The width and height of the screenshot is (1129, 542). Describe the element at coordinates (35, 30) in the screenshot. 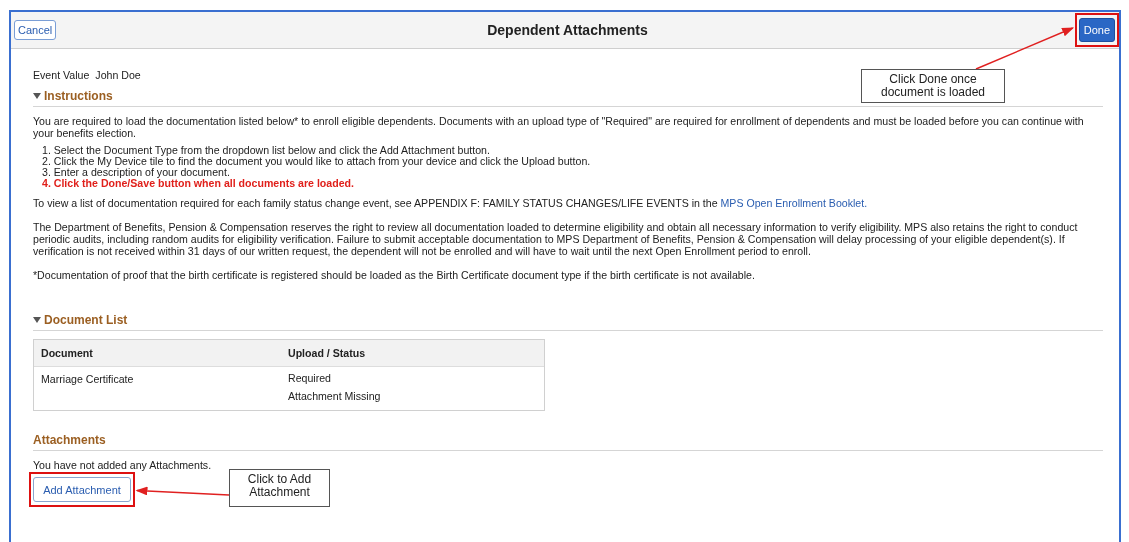

I see `cancel-button: Cancel` at that location.